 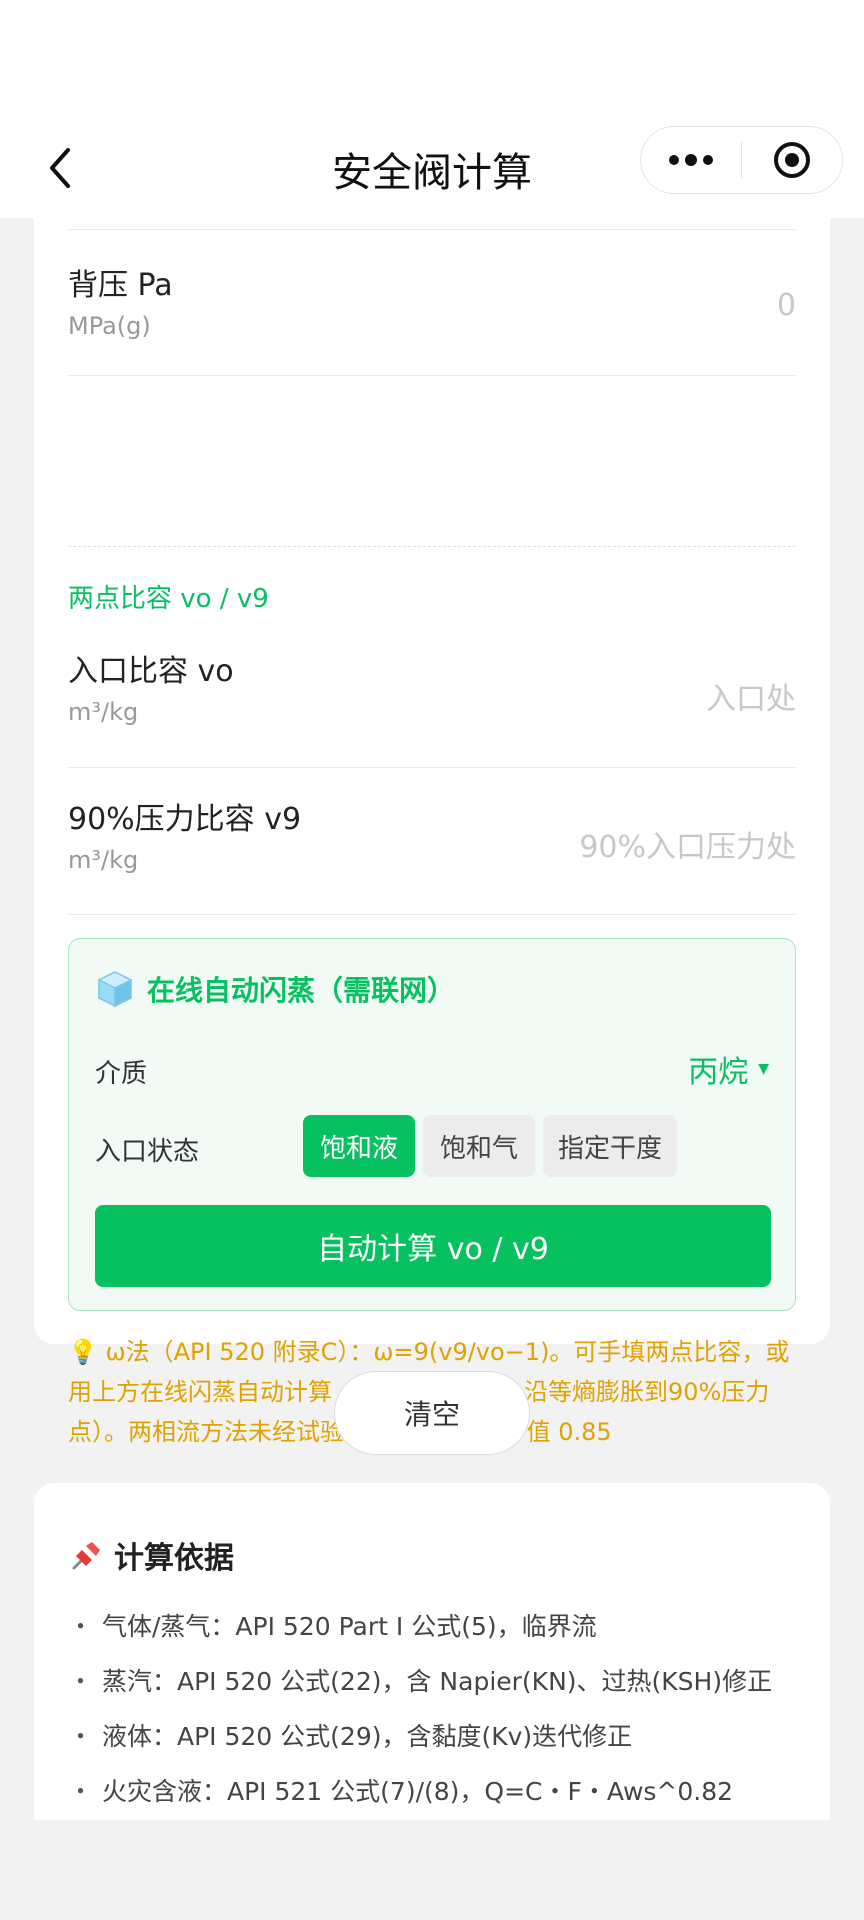 I want to click on medium-value: 丙烷, so click(x=718, y=1072).